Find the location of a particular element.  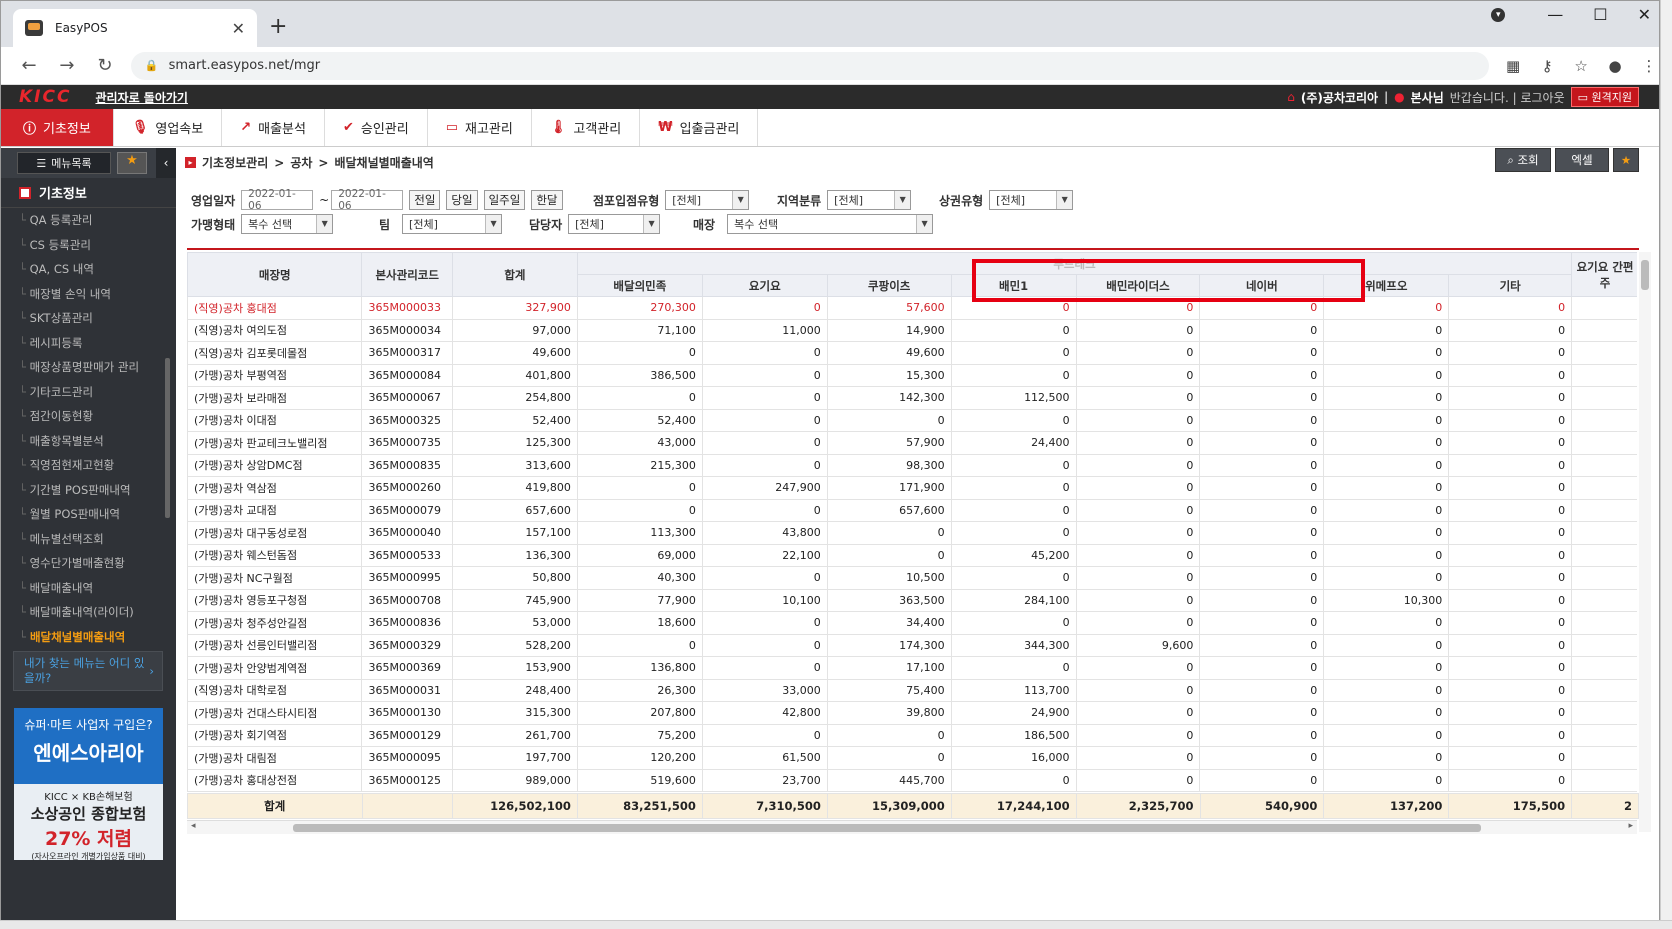

search-button: ⌕ 조회 is located at coordinates (1523, 160).